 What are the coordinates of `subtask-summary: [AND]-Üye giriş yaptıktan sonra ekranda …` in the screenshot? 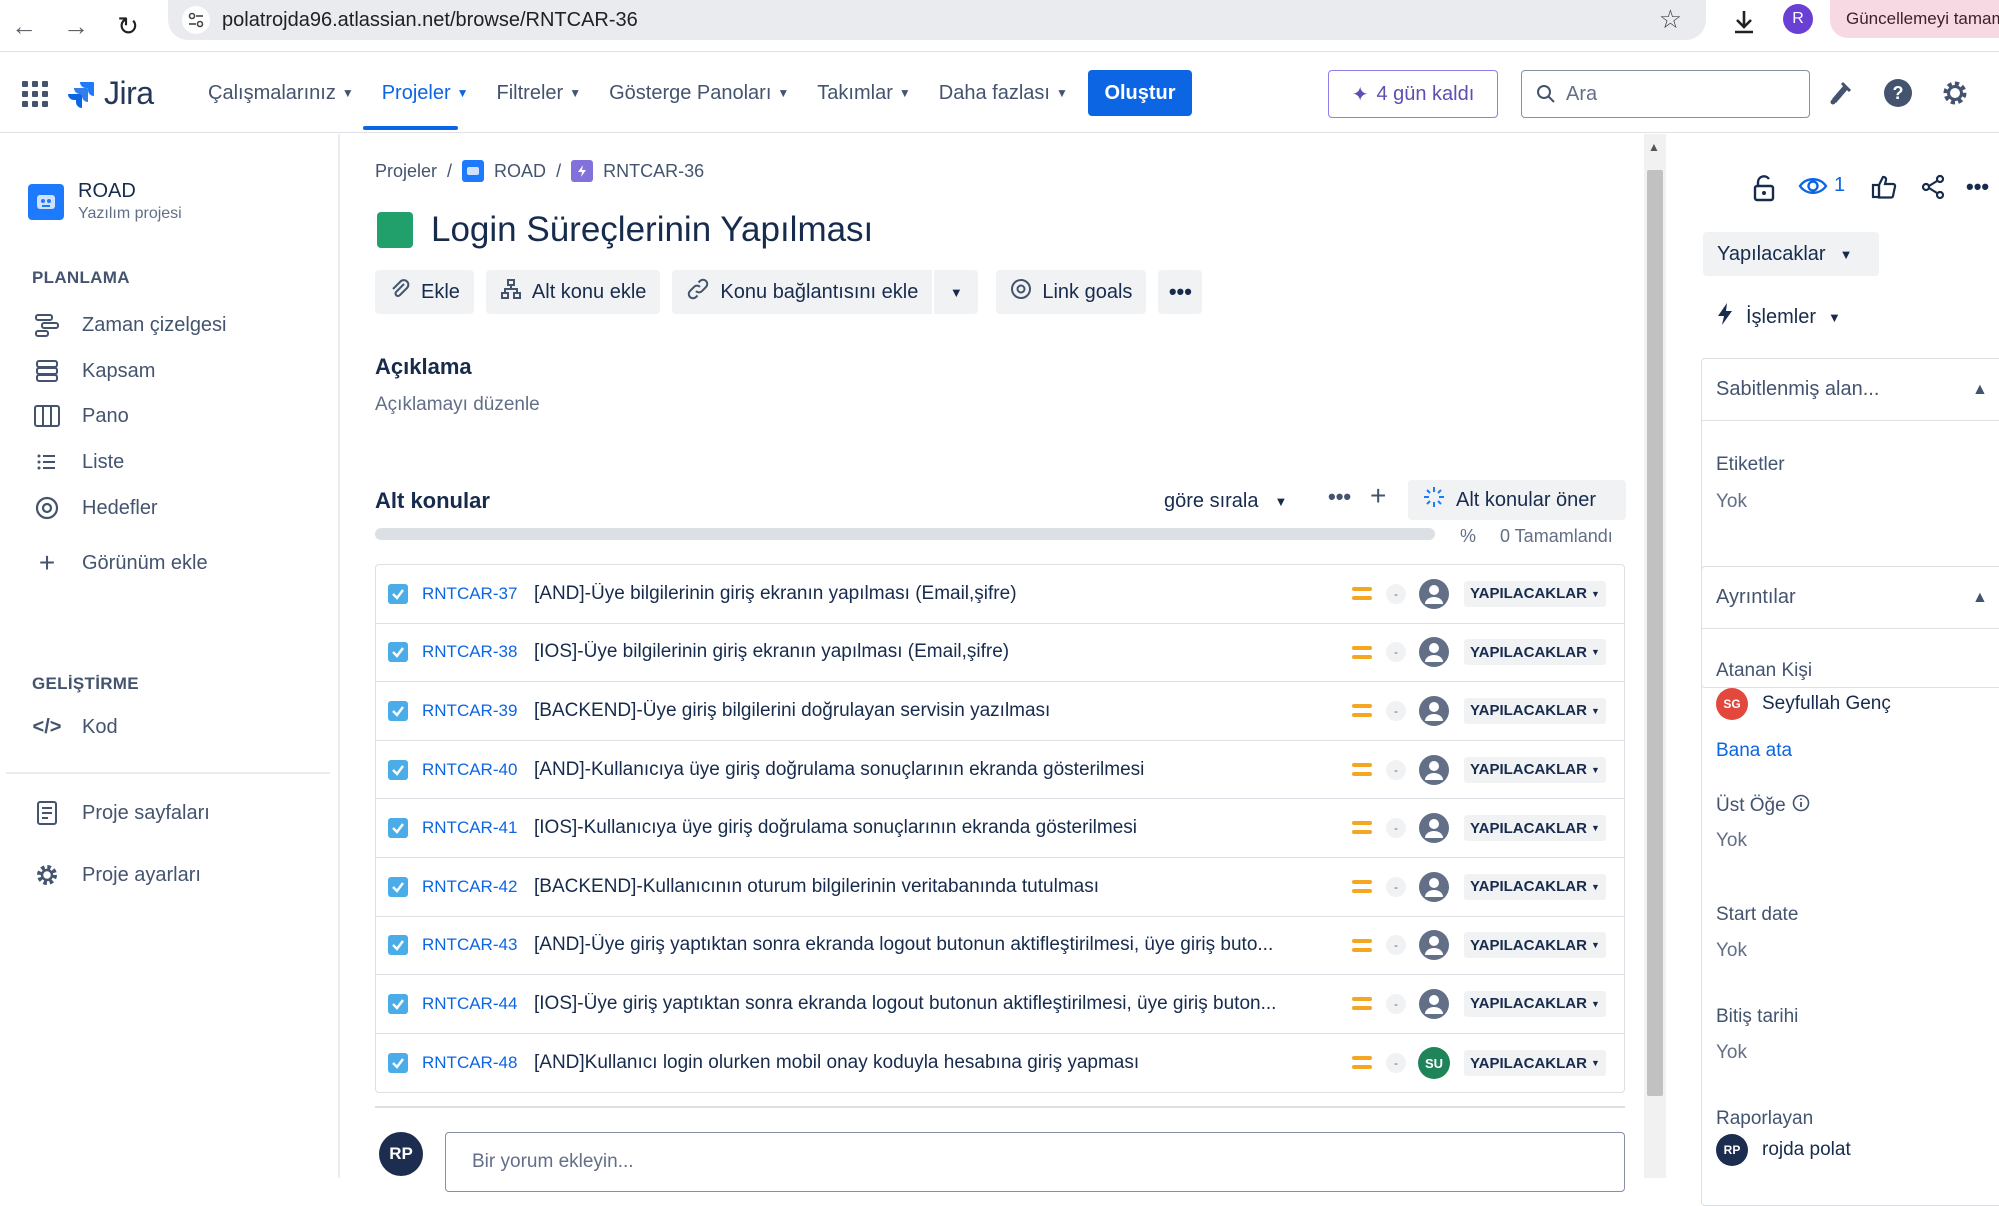 It's located at (934, 945).